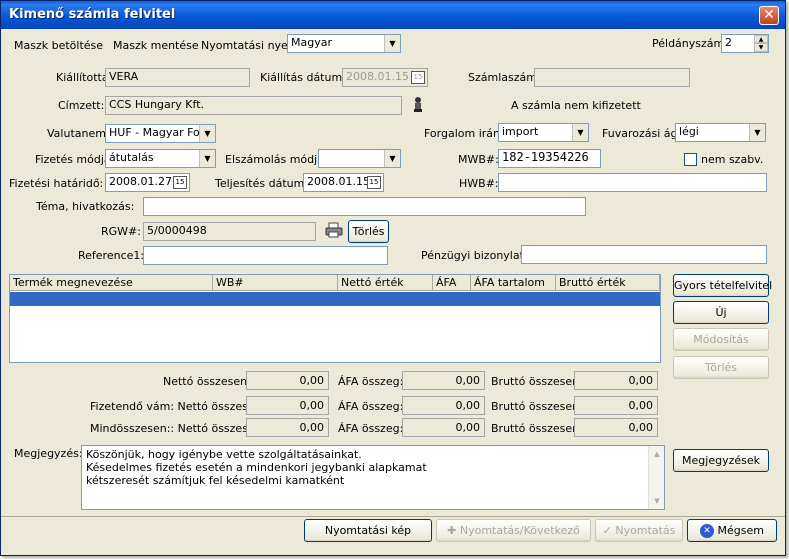 This screenshot has width=789, height=559. I want to click on check-icon: ✓, so click(609, 530).